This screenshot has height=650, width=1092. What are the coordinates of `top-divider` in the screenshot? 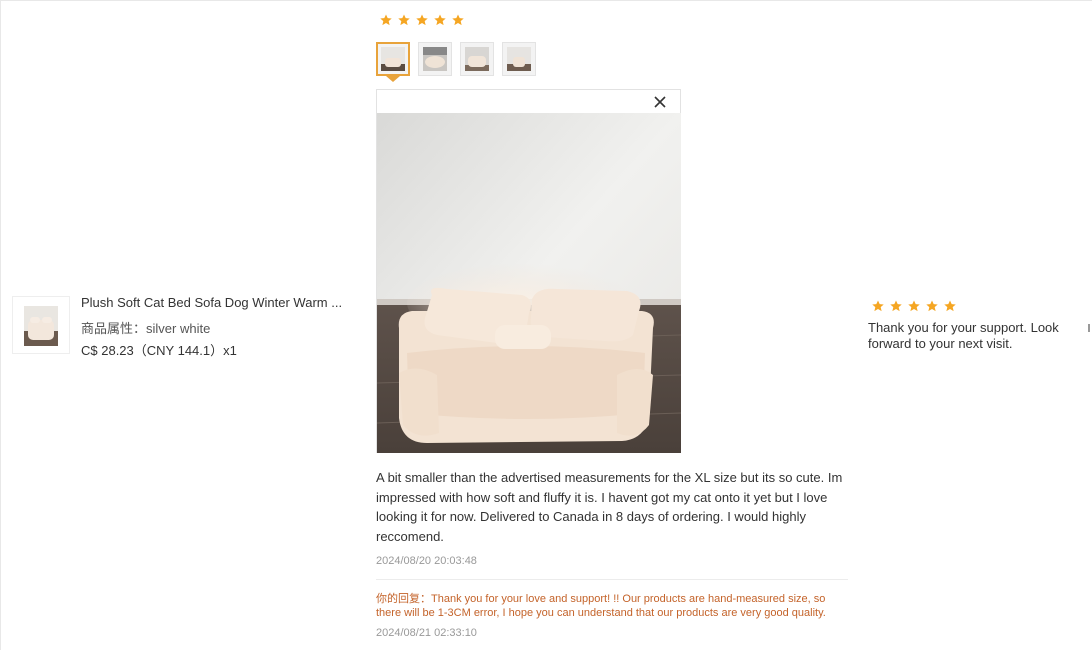 It's located at (546, 0).